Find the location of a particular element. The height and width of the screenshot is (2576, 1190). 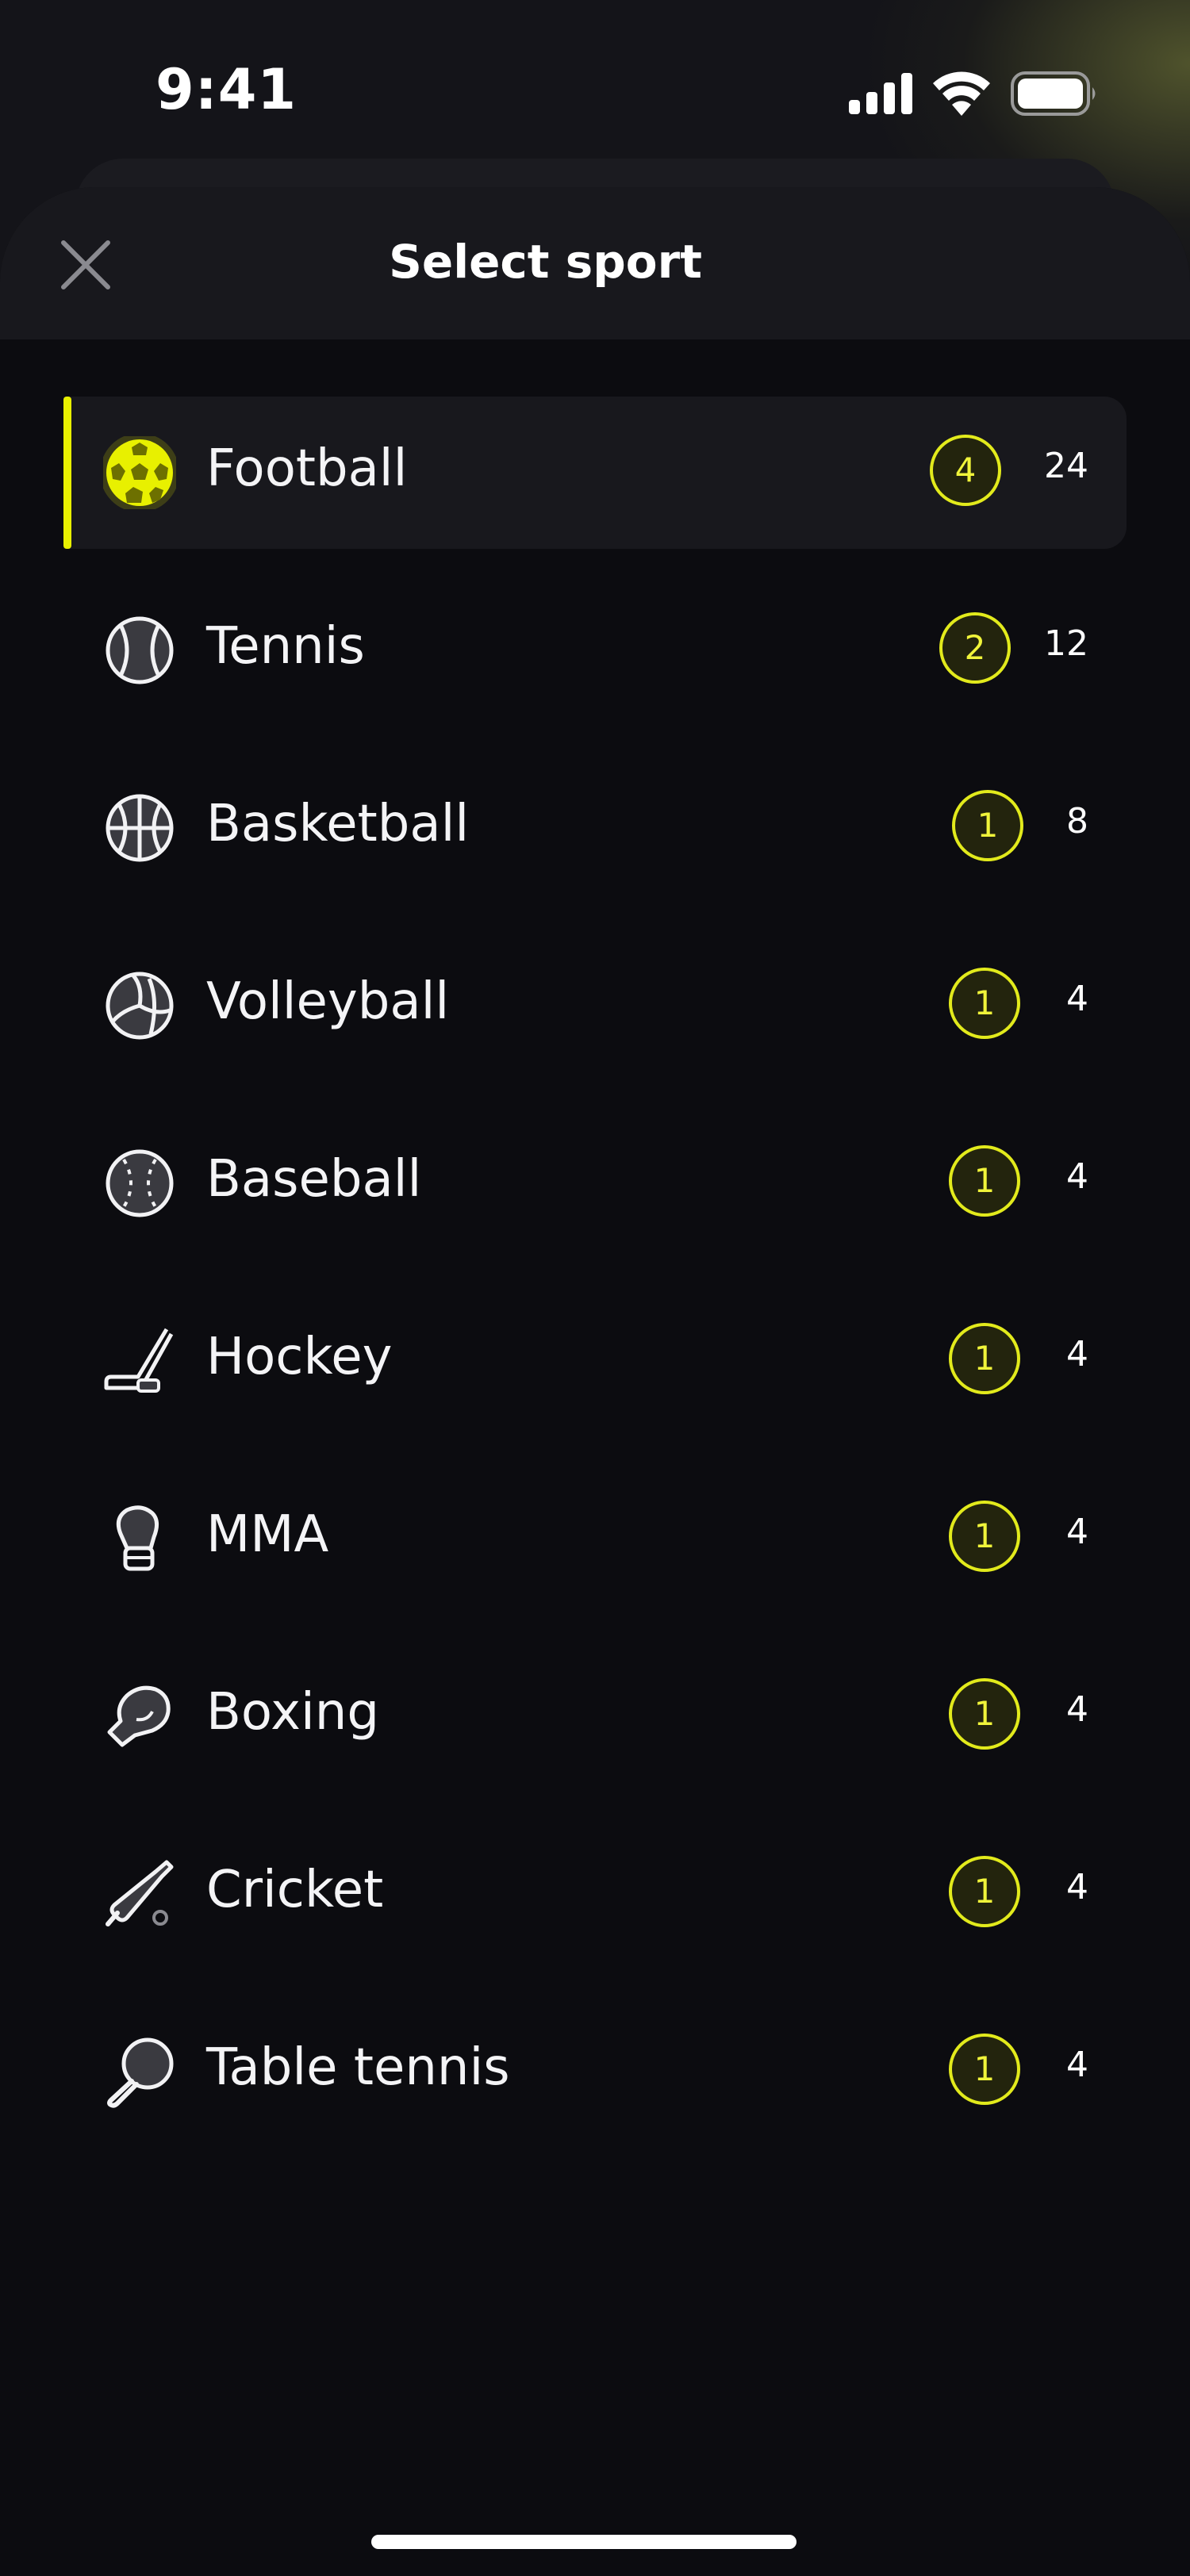

tennis-ball-icon is located at coordinates (140, 650).